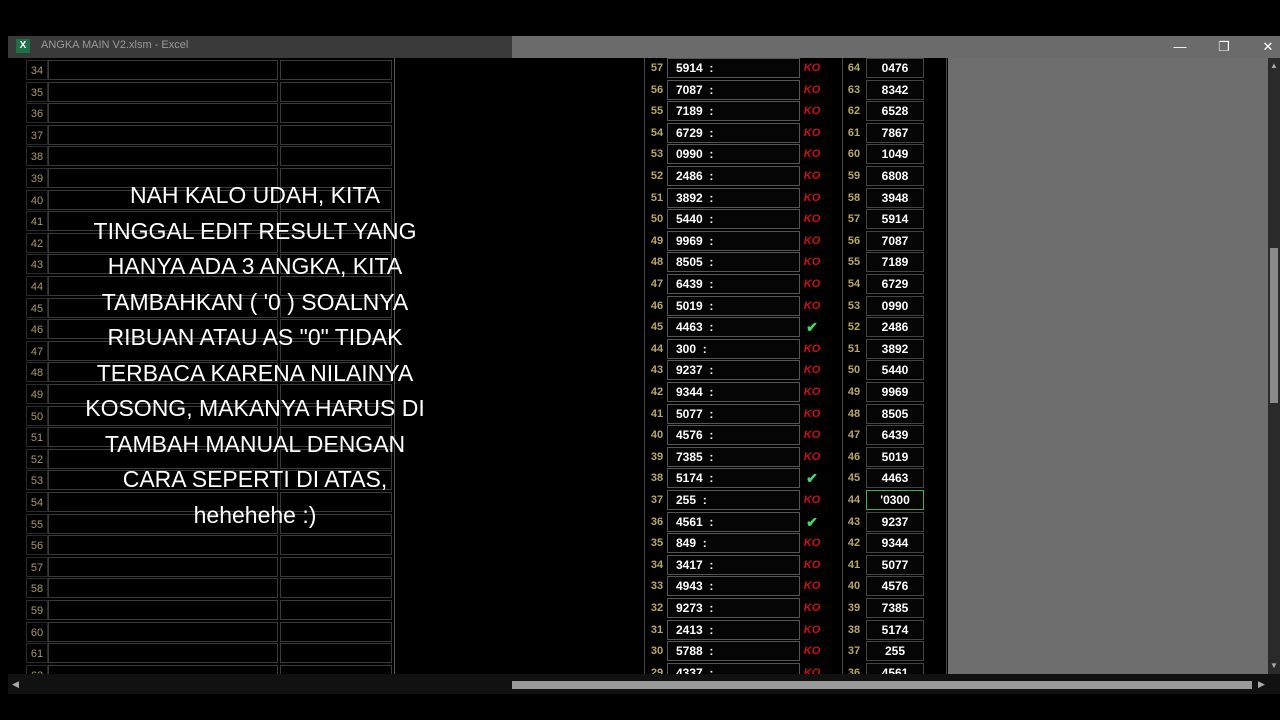  I want to click on scroll-right-icon: ▶, so click(1261, 684).